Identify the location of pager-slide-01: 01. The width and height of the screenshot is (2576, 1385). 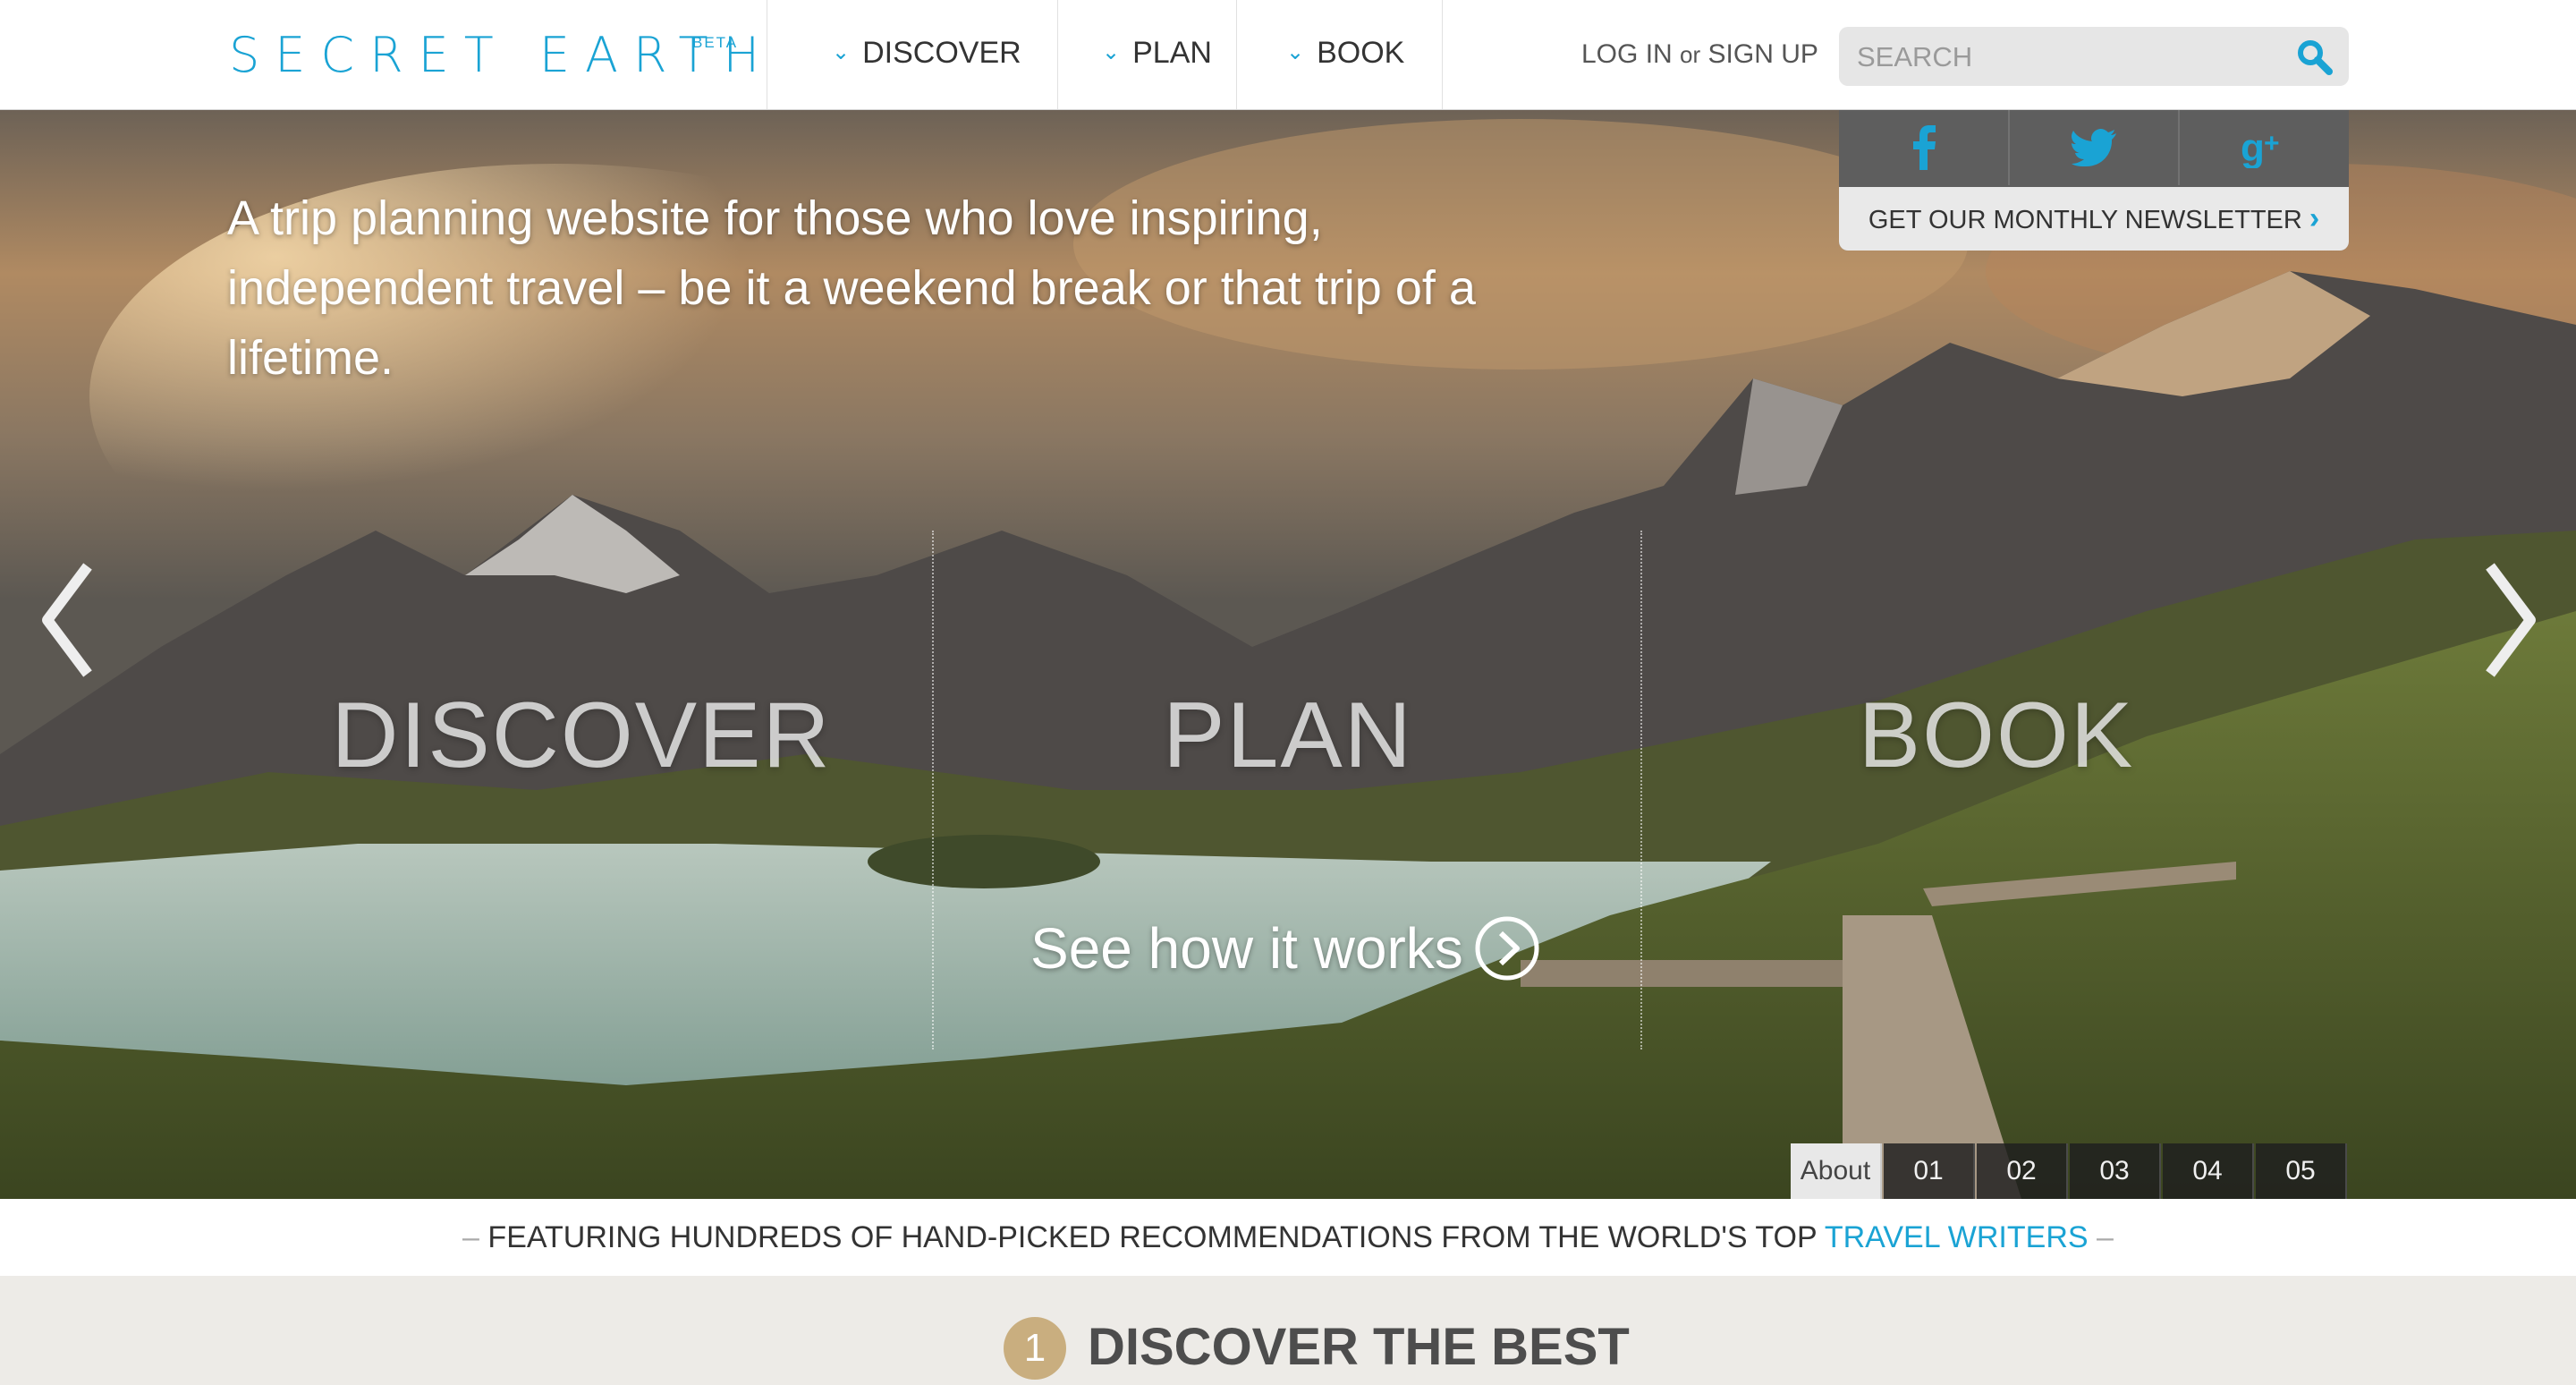
(1929, 1171).